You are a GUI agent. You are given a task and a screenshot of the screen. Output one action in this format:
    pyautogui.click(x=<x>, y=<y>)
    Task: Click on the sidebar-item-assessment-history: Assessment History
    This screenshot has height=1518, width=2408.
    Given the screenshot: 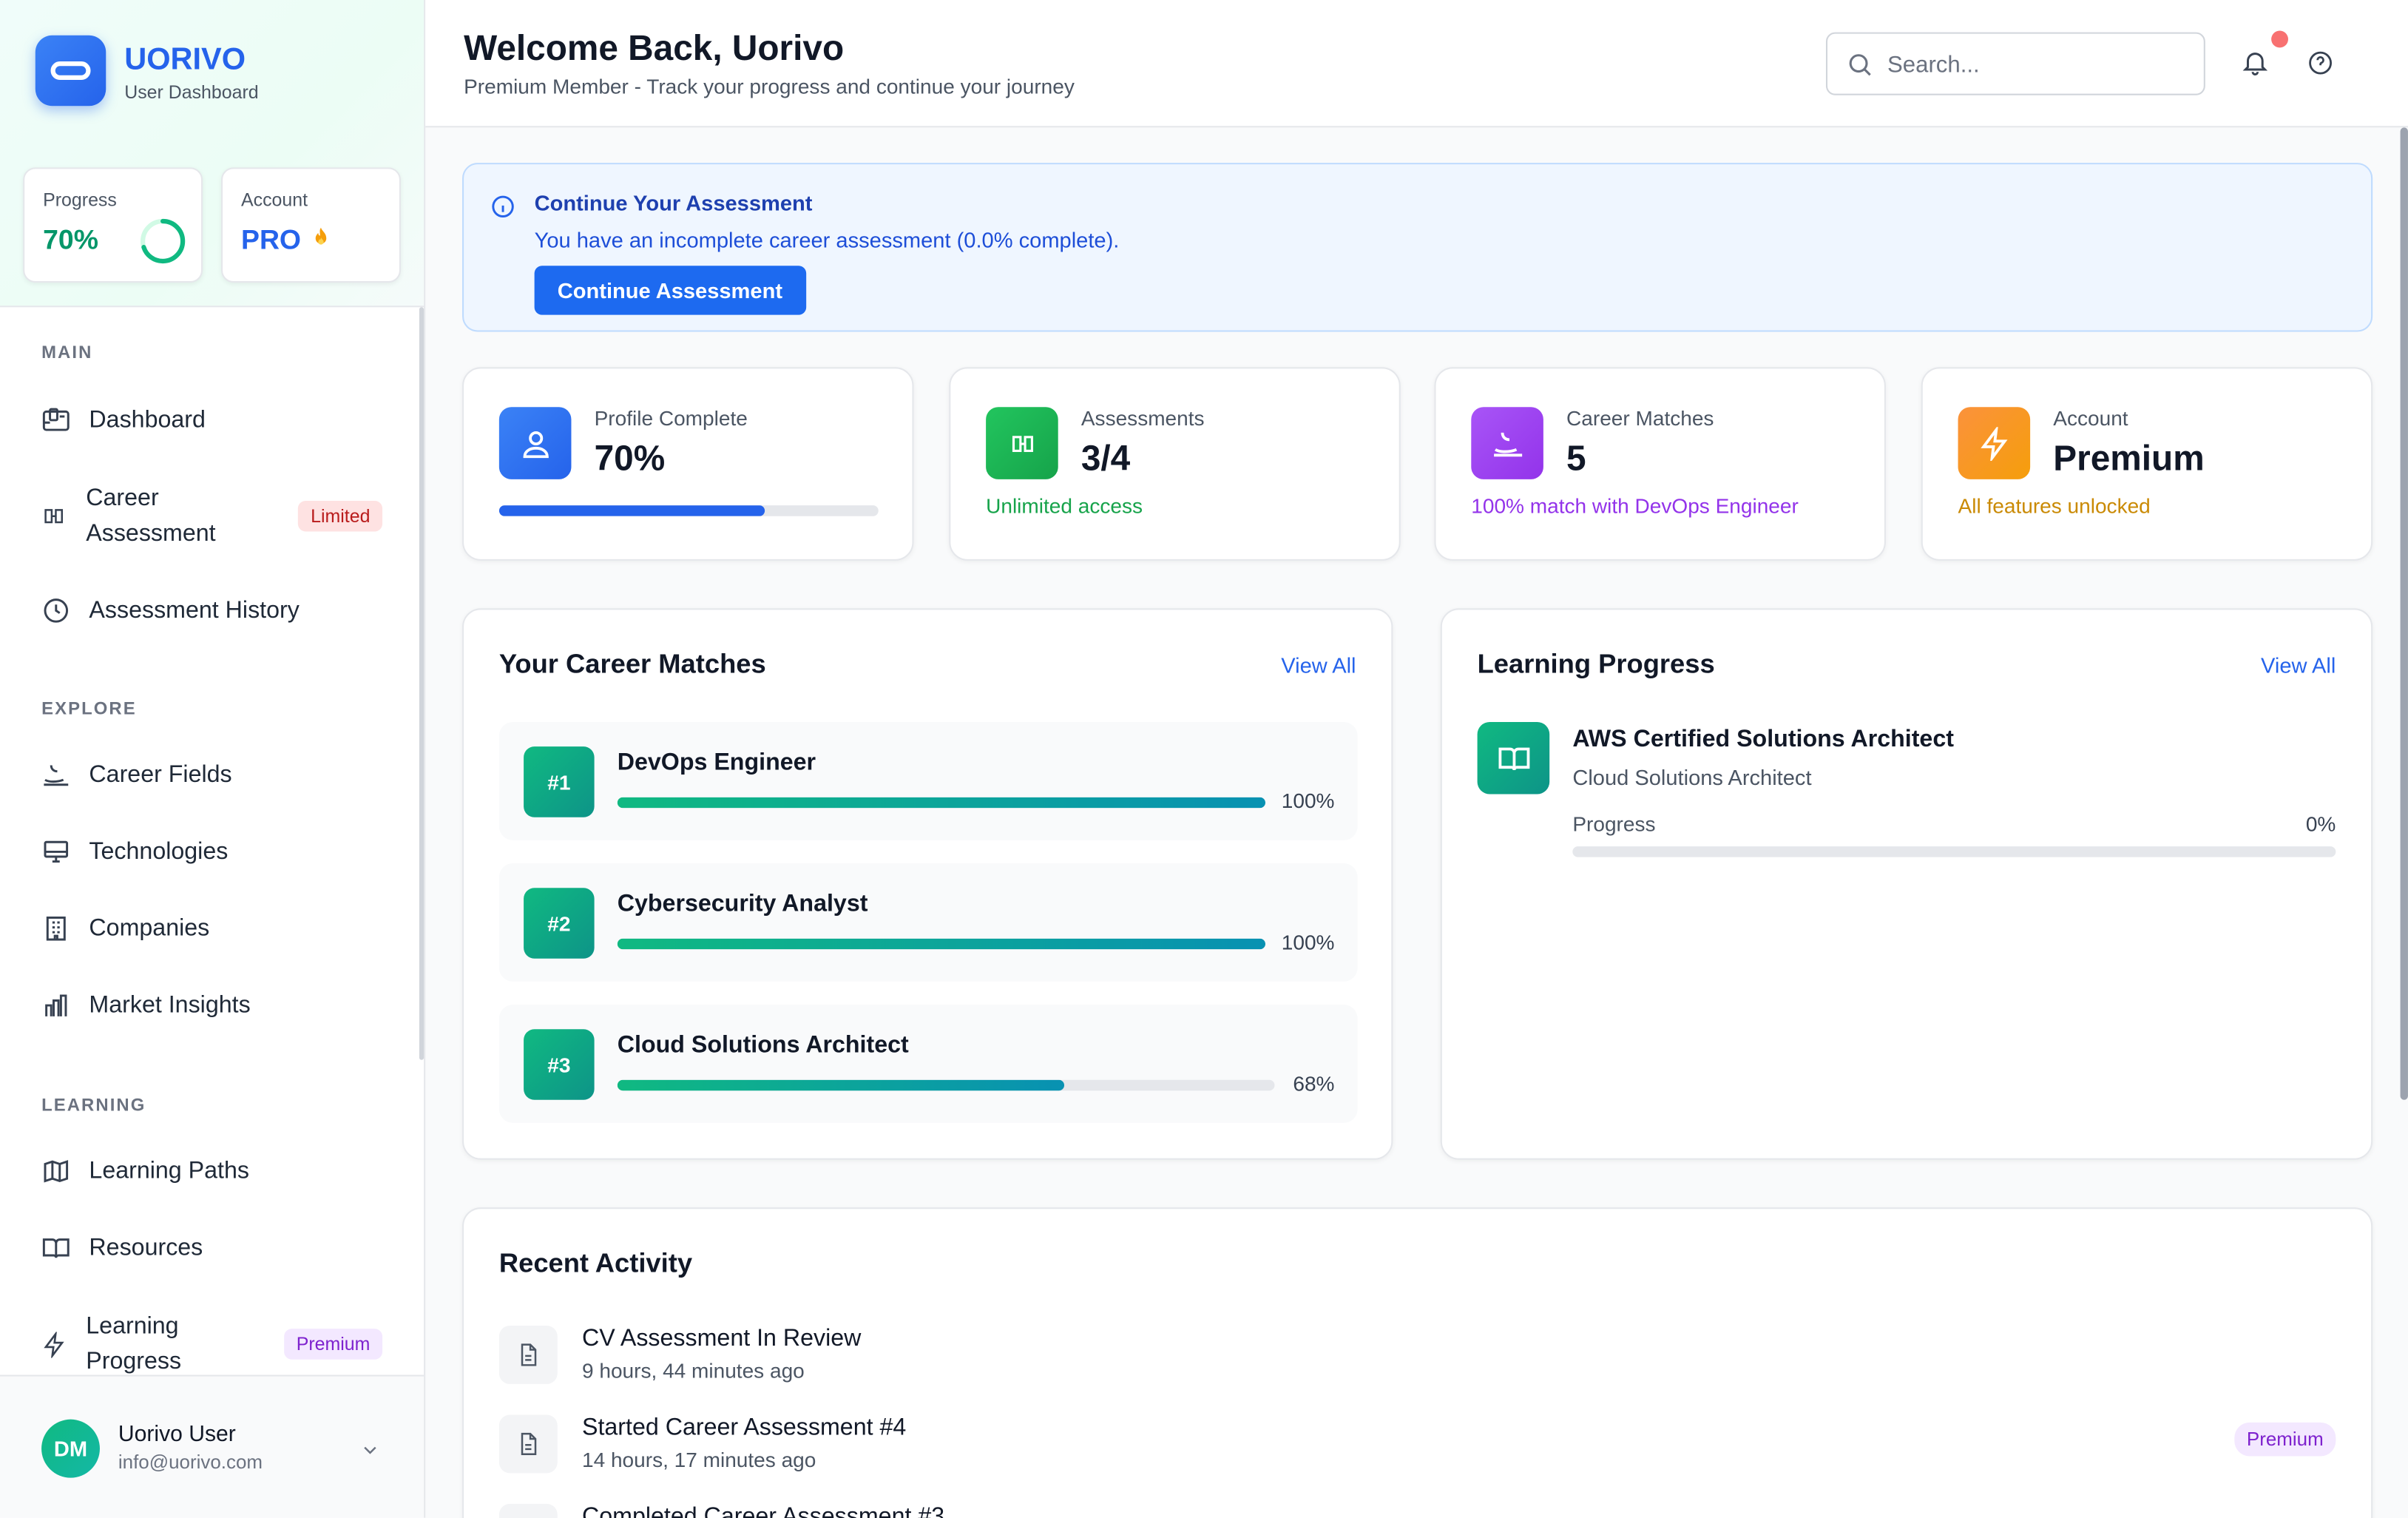 What is the action you would take?
    pyautogui.click(x=211, y=610)
    